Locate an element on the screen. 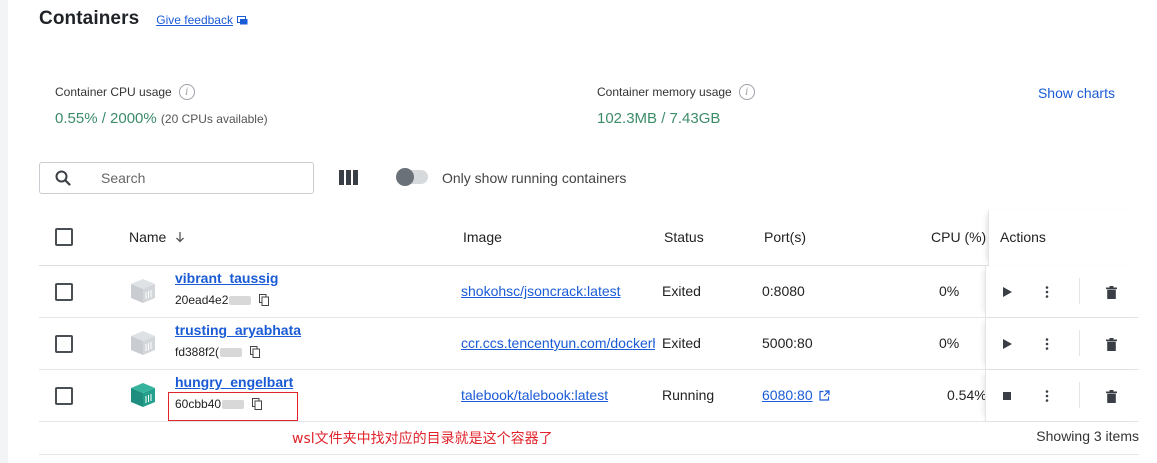  search-icon is located at coordinates (63, 178).